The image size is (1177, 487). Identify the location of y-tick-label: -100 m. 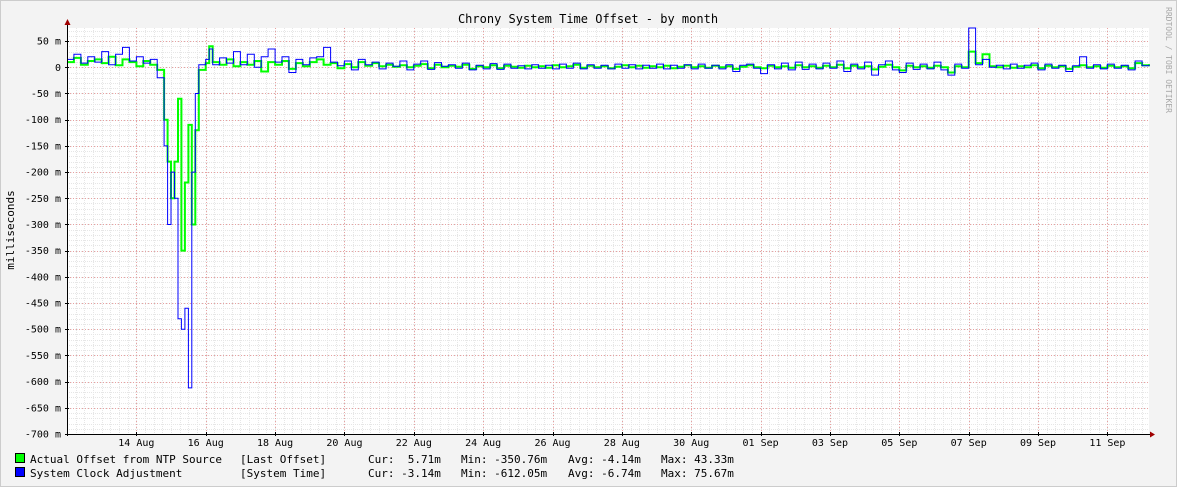
(43, 120).